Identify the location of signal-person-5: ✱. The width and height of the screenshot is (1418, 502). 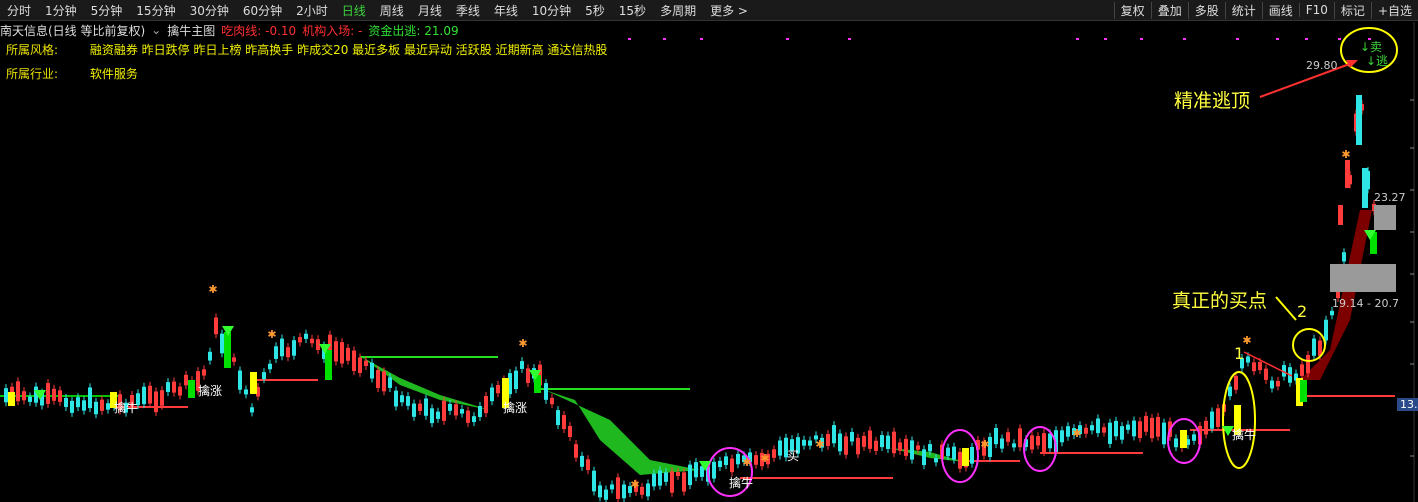
(764, 458).